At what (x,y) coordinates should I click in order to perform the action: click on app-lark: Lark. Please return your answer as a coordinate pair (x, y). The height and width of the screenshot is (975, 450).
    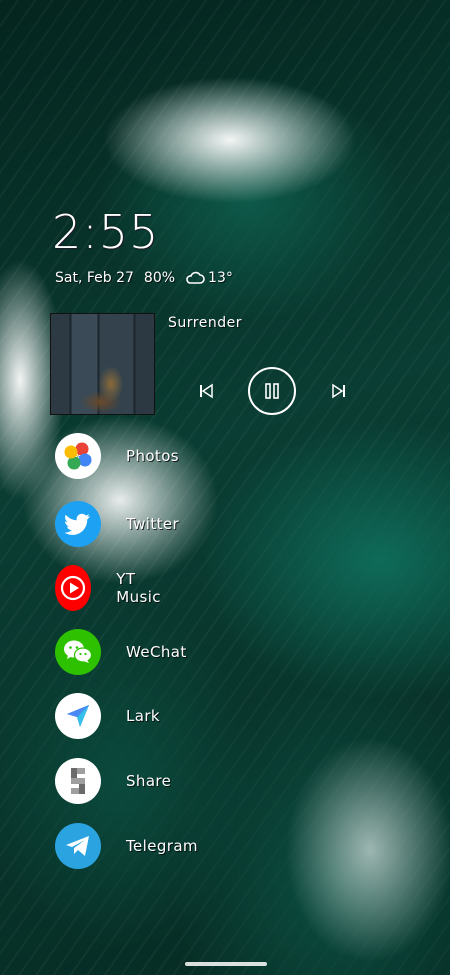
    Looking at the image, I should click on (107, 716).